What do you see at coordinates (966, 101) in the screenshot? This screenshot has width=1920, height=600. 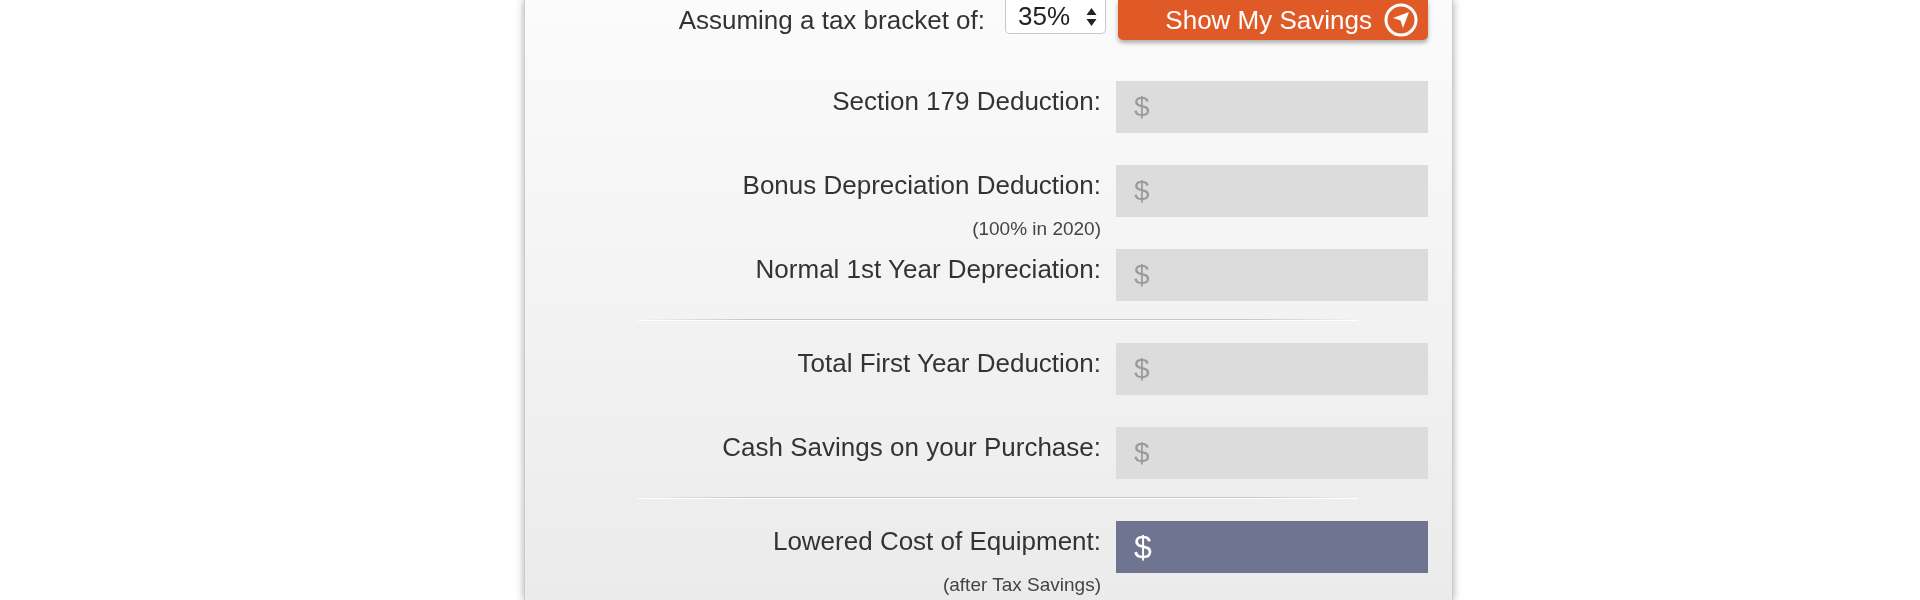 I see `field-label: Section 179 Deduction:` at bounding box center [966, 101].